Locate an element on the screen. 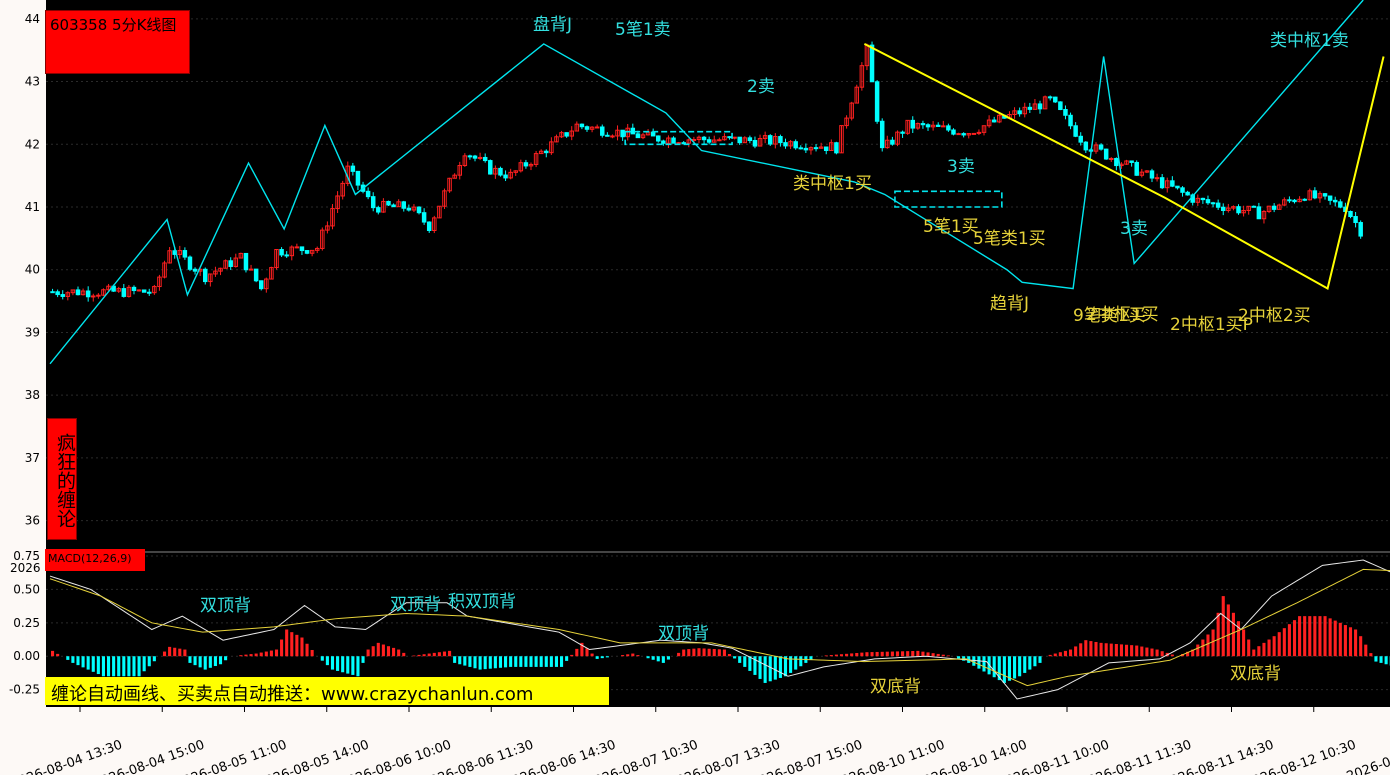 This screenshot has width=1390, height=775. promo-banner: 缠论自动画线、买卖点自动推送：www.crazychanlun.com is located at coordinates (327, 691).